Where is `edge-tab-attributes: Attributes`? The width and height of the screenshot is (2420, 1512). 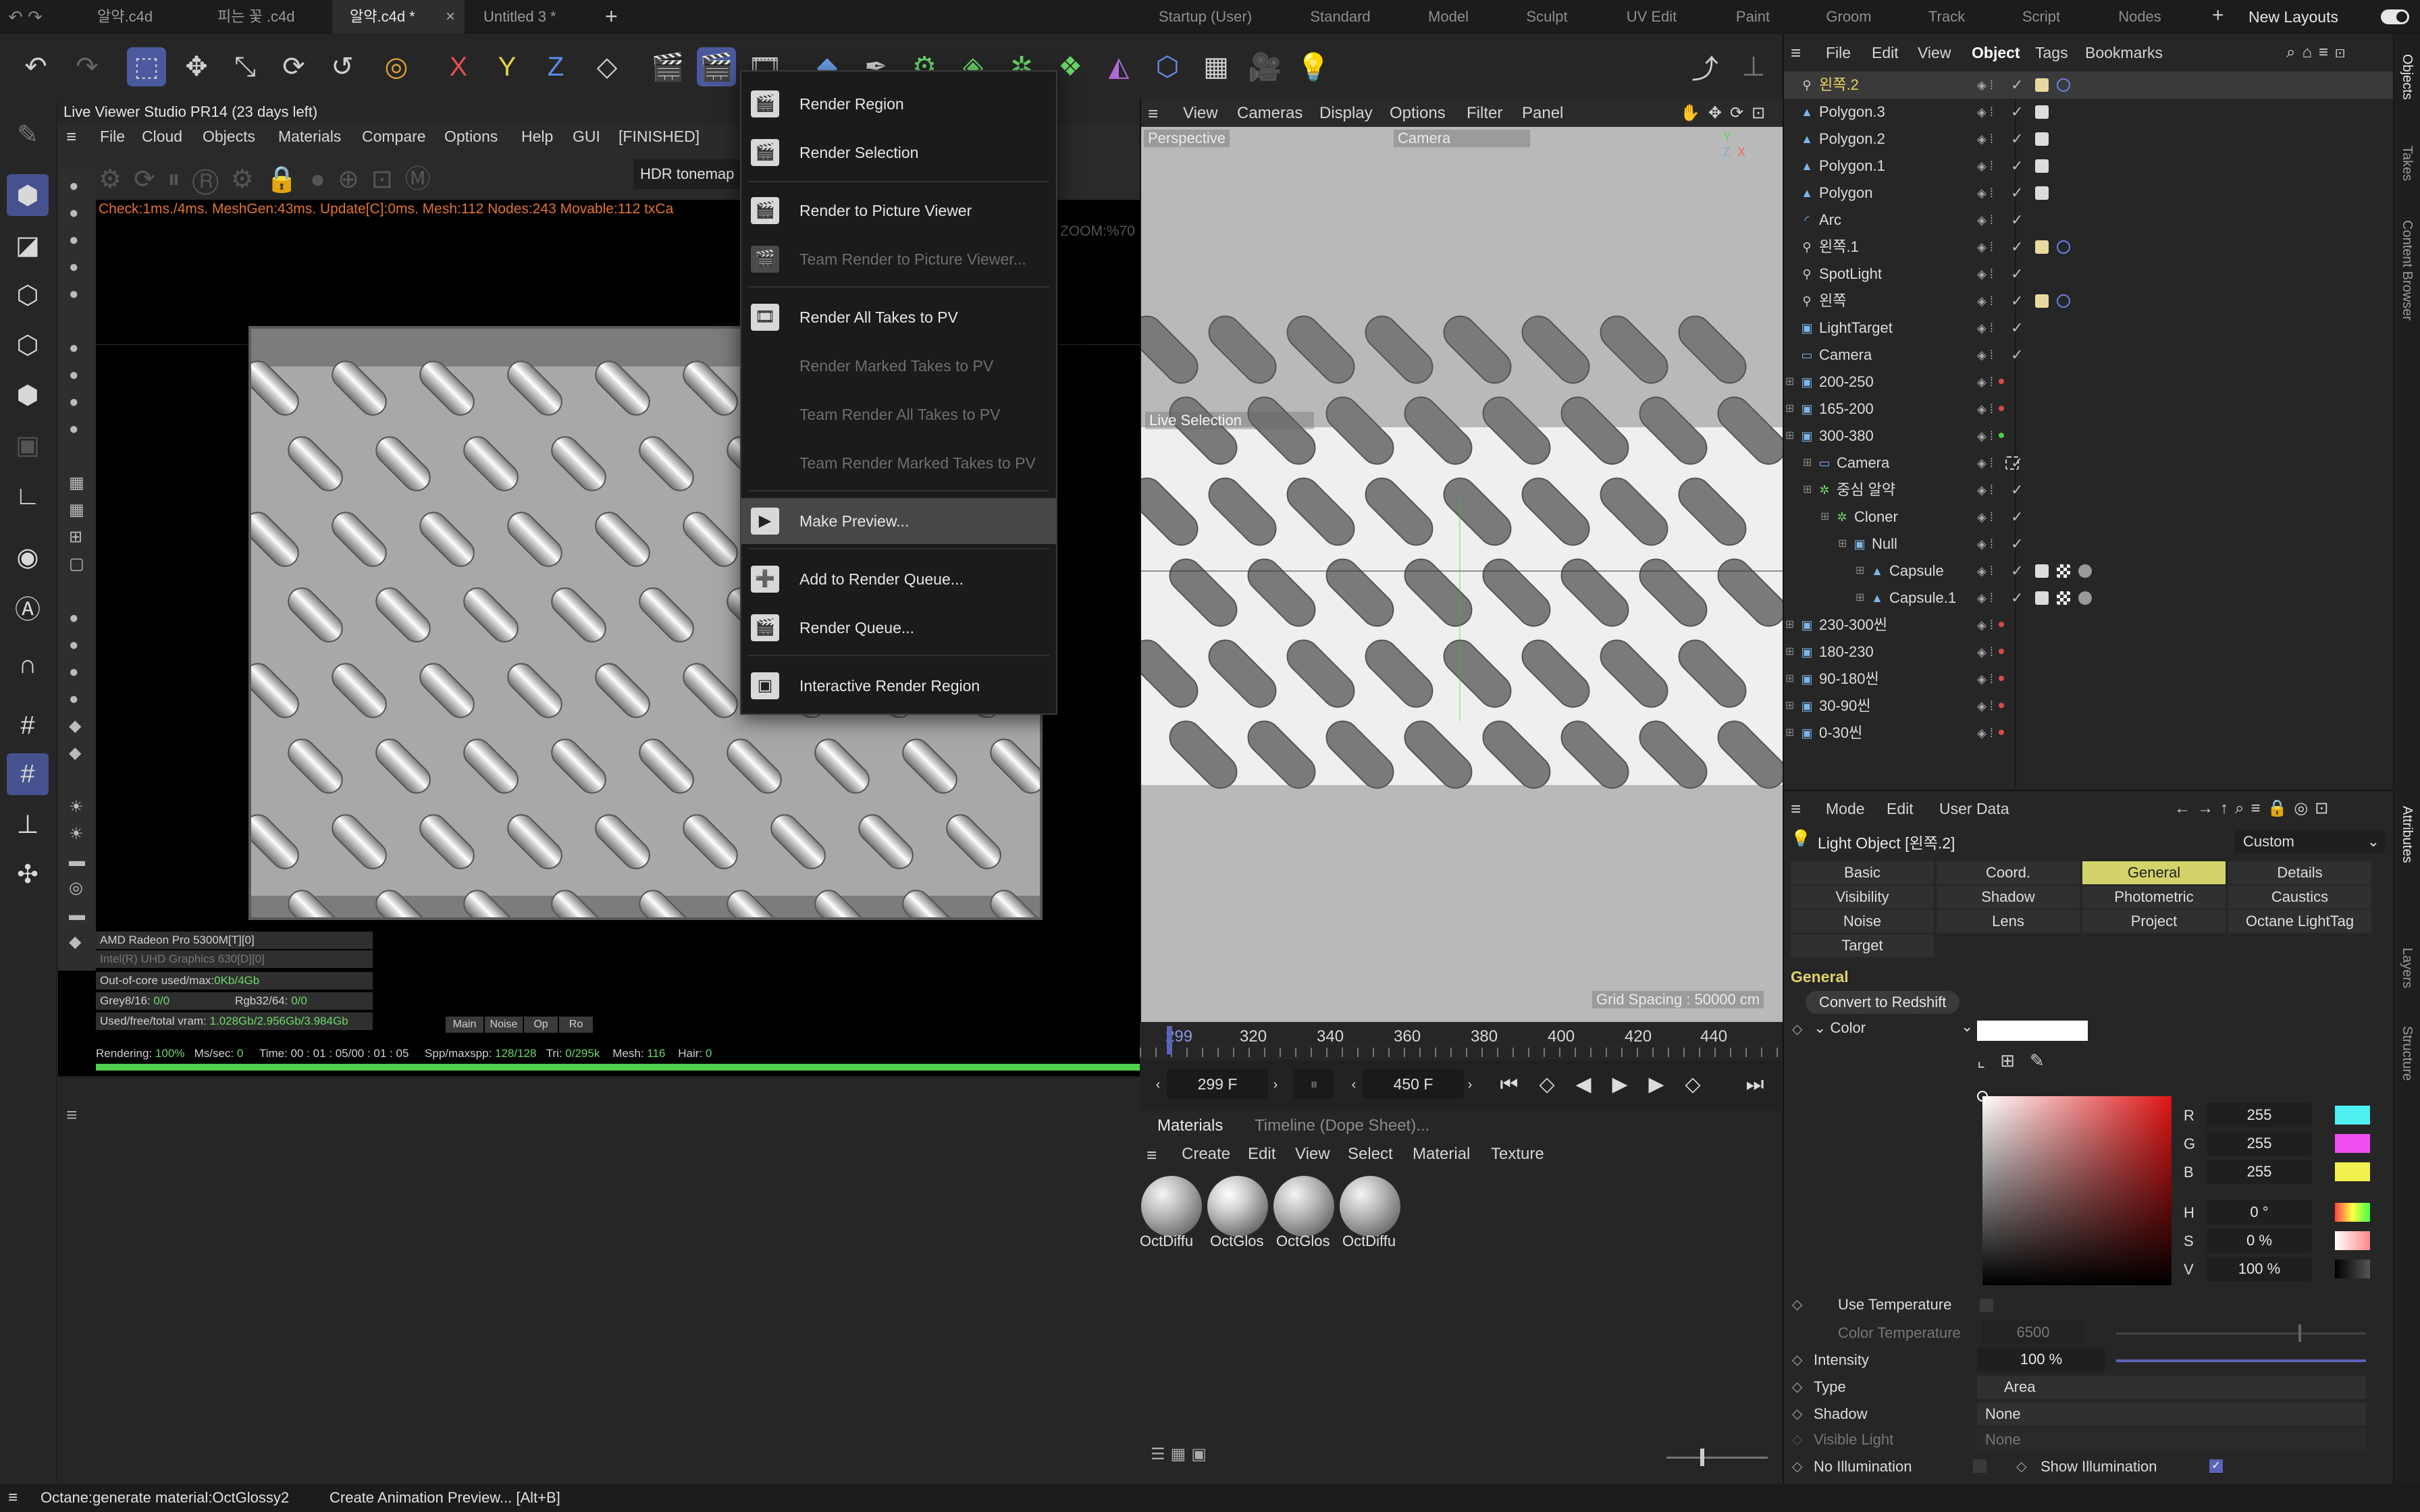
edge-tab-attributes: Attributes is located at coordinates (2407, 835).